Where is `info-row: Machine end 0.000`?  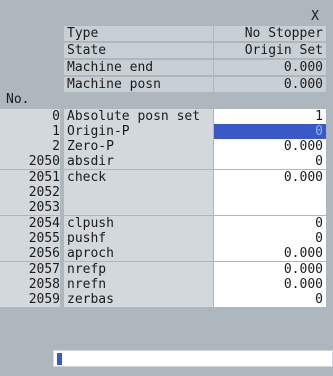
info-row: Machine end 0.000 is located at coordinates (166, 67).